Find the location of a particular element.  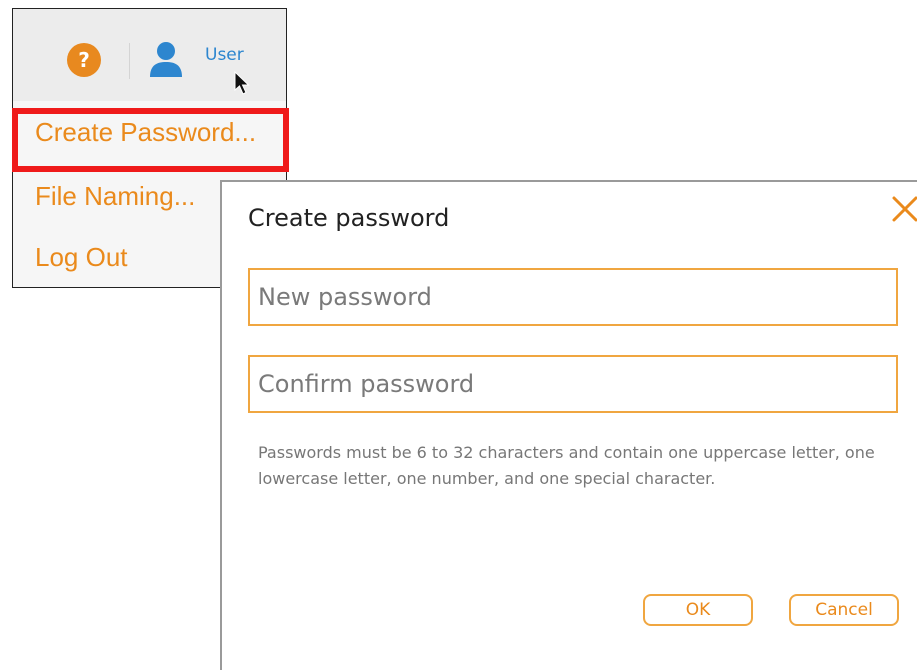

header-divider is located at coordinates (129, 61).